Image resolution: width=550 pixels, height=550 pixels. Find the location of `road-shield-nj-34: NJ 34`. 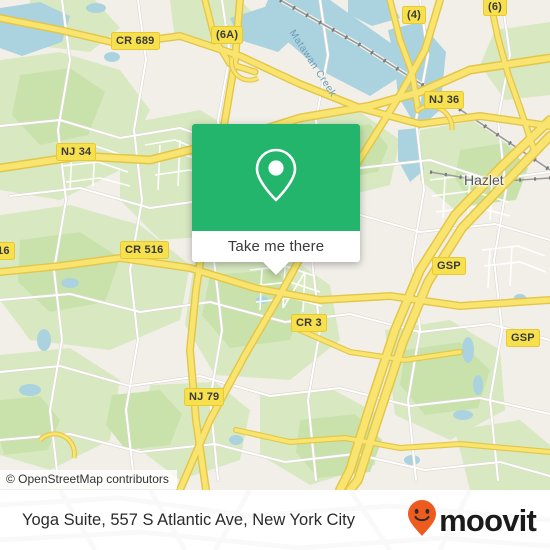

road-shield-nj-34: NJ 34 is located at coordinates (76, 152).